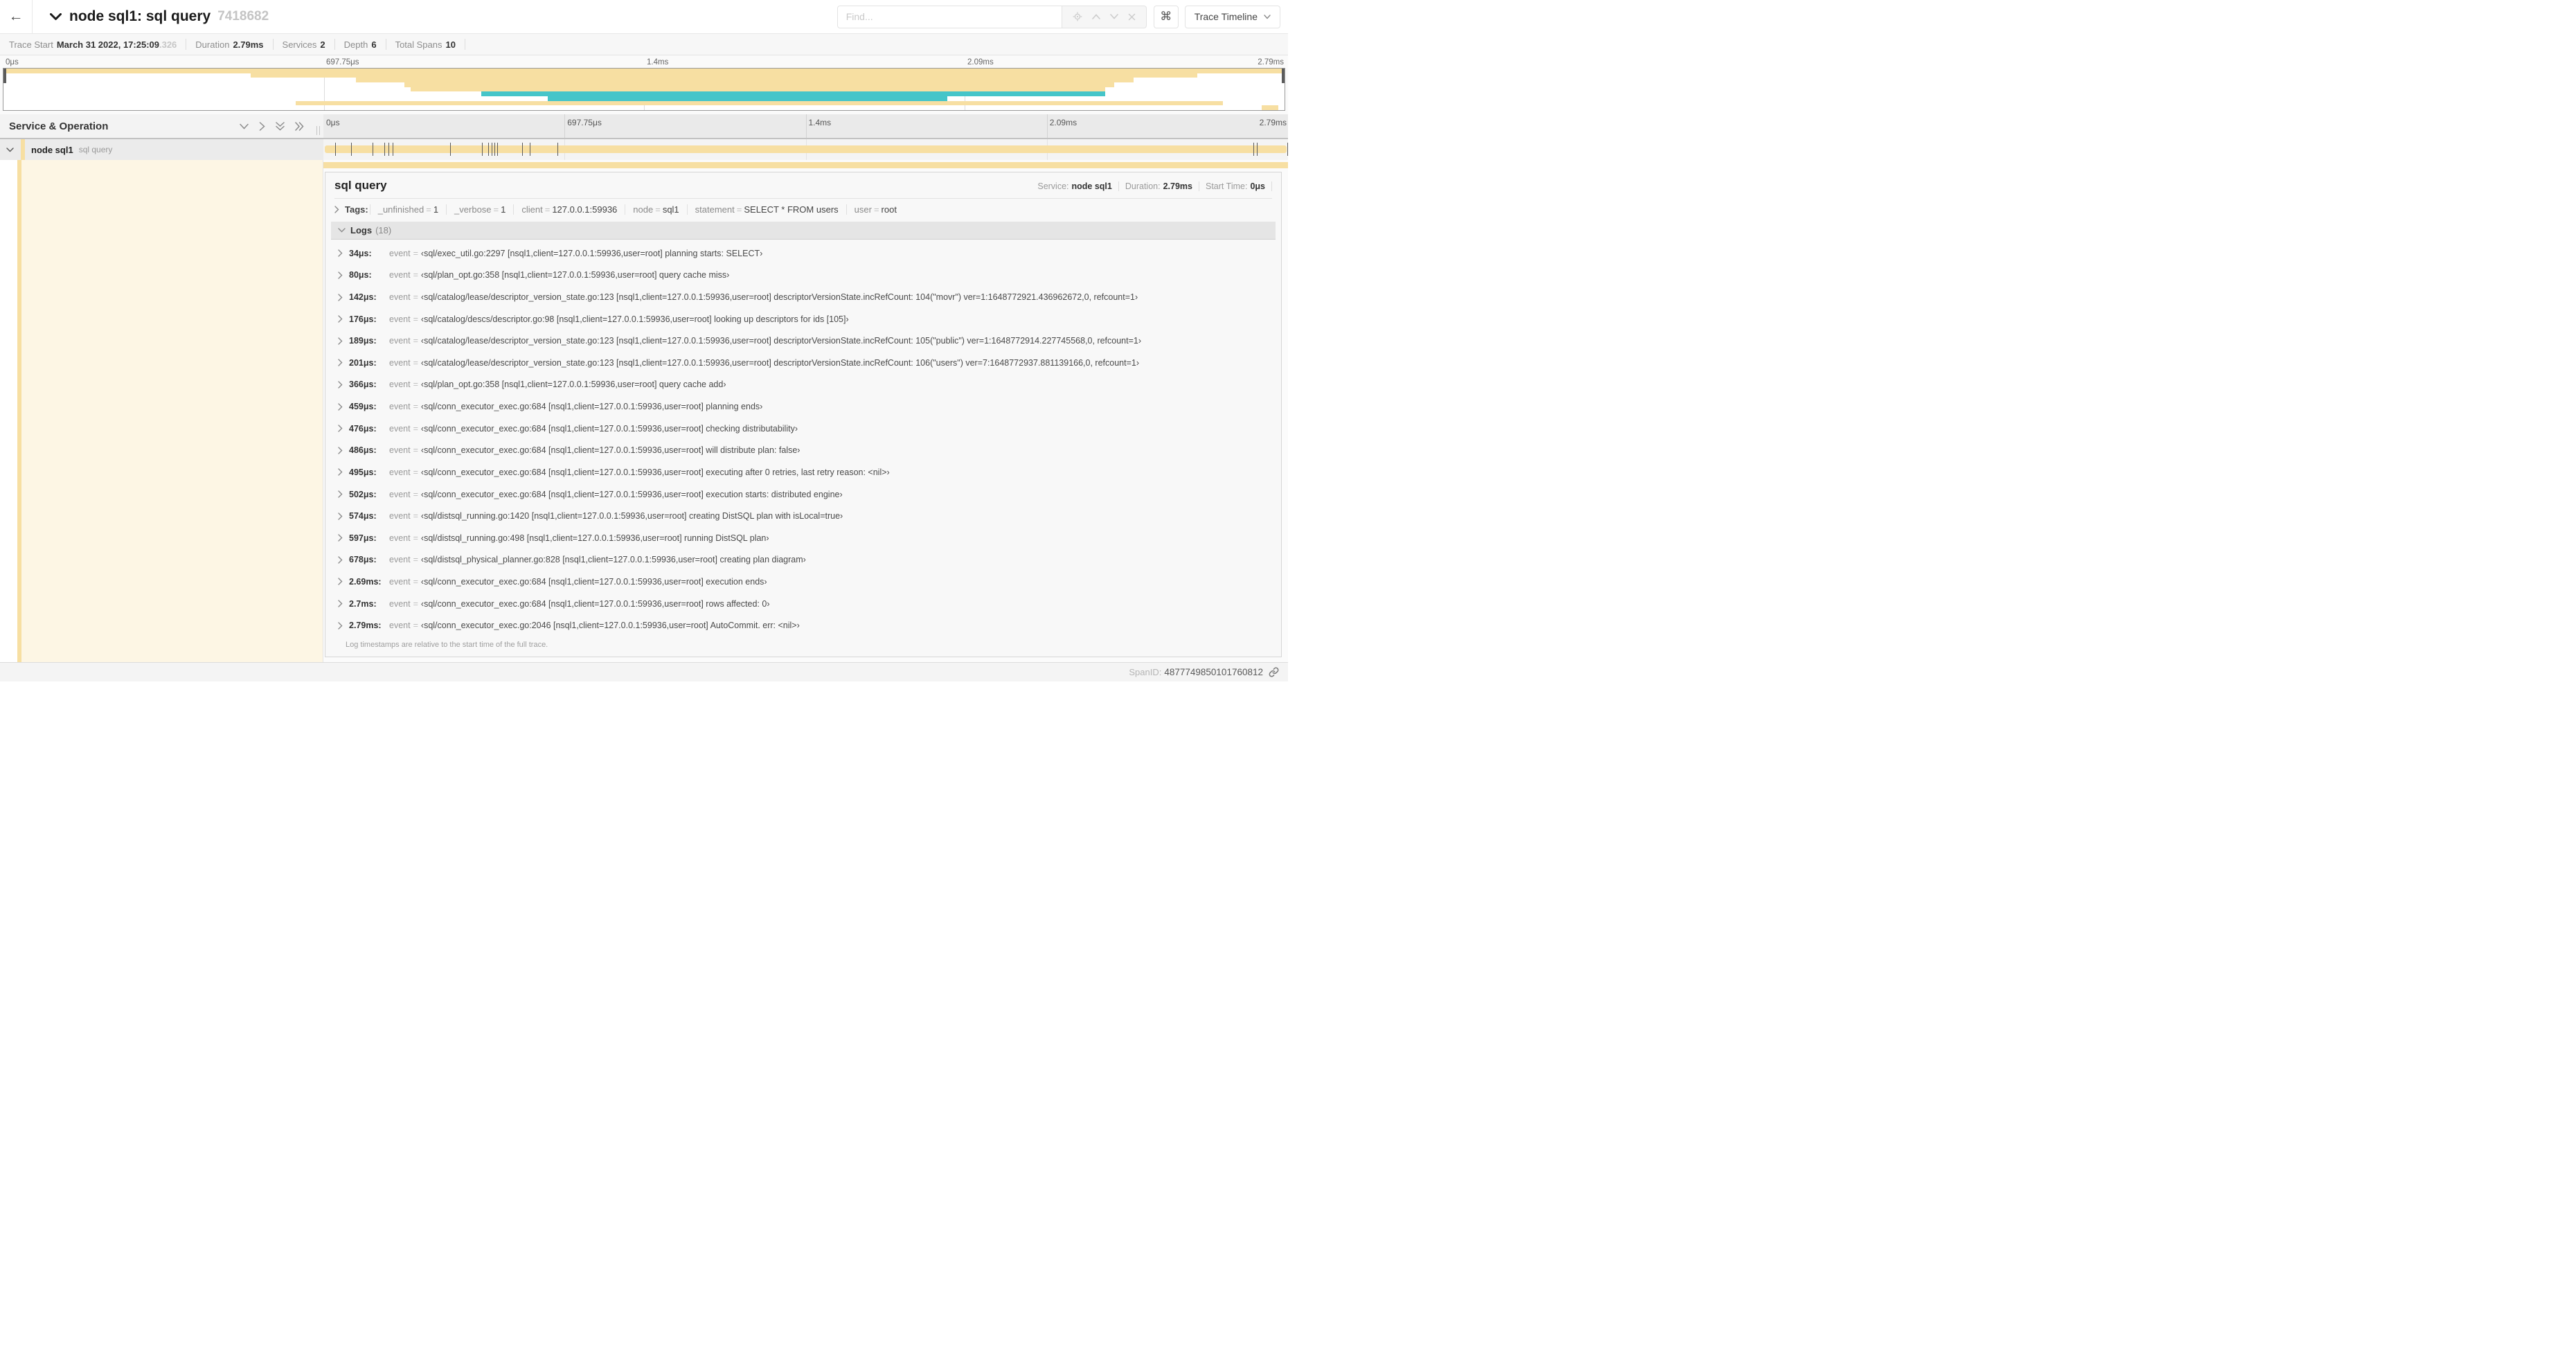 Image resolution: width=2576 pixels, height=1363 pixels. Describe the element at coordinates (1283, 76) in the screenshot. I see `minimap-right-drag-handle` at that location.